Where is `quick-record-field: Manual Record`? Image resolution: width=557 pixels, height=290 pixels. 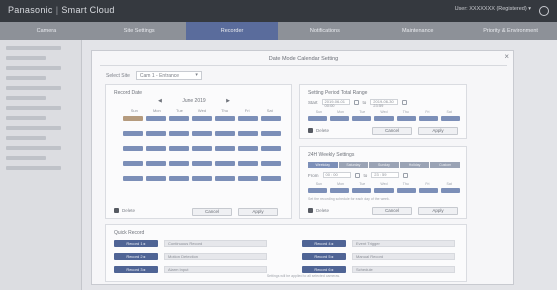 quick-record-field: Manual Record is located at coordinates (403, 256).